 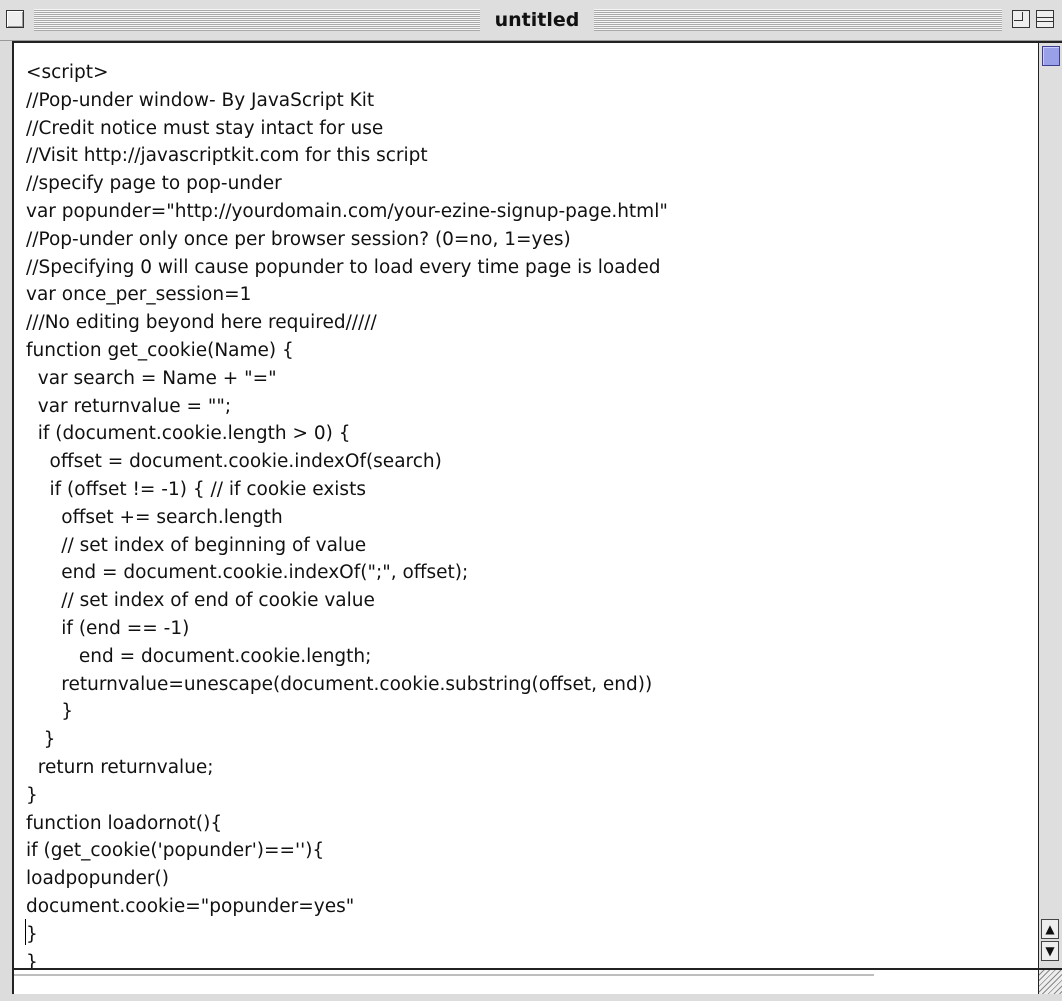 What do you see at coordinates (204, 128) in the screenshot?
I see `code-line: //Credit notice must stay intact for use` at bounding box center [204, 128].